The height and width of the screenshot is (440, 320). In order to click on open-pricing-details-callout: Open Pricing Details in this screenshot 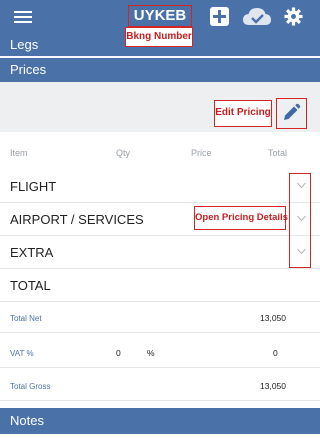, I will do `click(241, 218)`.